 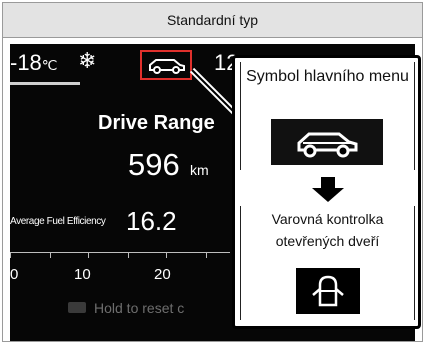 What do you see at coordinates (327, 145) in the screenshot?
I see `car-side-icon` at bounding box center [327, 145].